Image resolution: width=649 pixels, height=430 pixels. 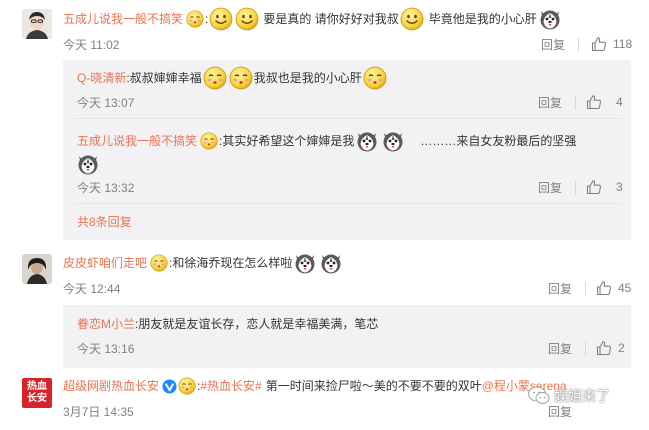 What do you see at coordinates (169, 386) in the screenshot?
I see `verified-v-icon` at bounding box center [169, 386].